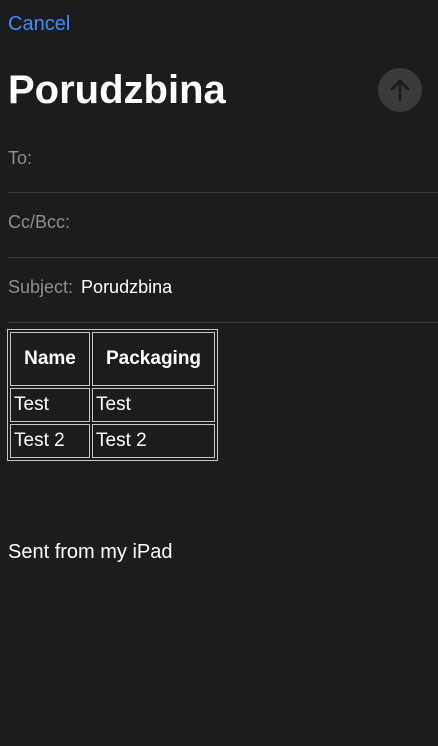 The image size is (438, 746). I want to click on subject-label: Subject:, so click(41, 286).